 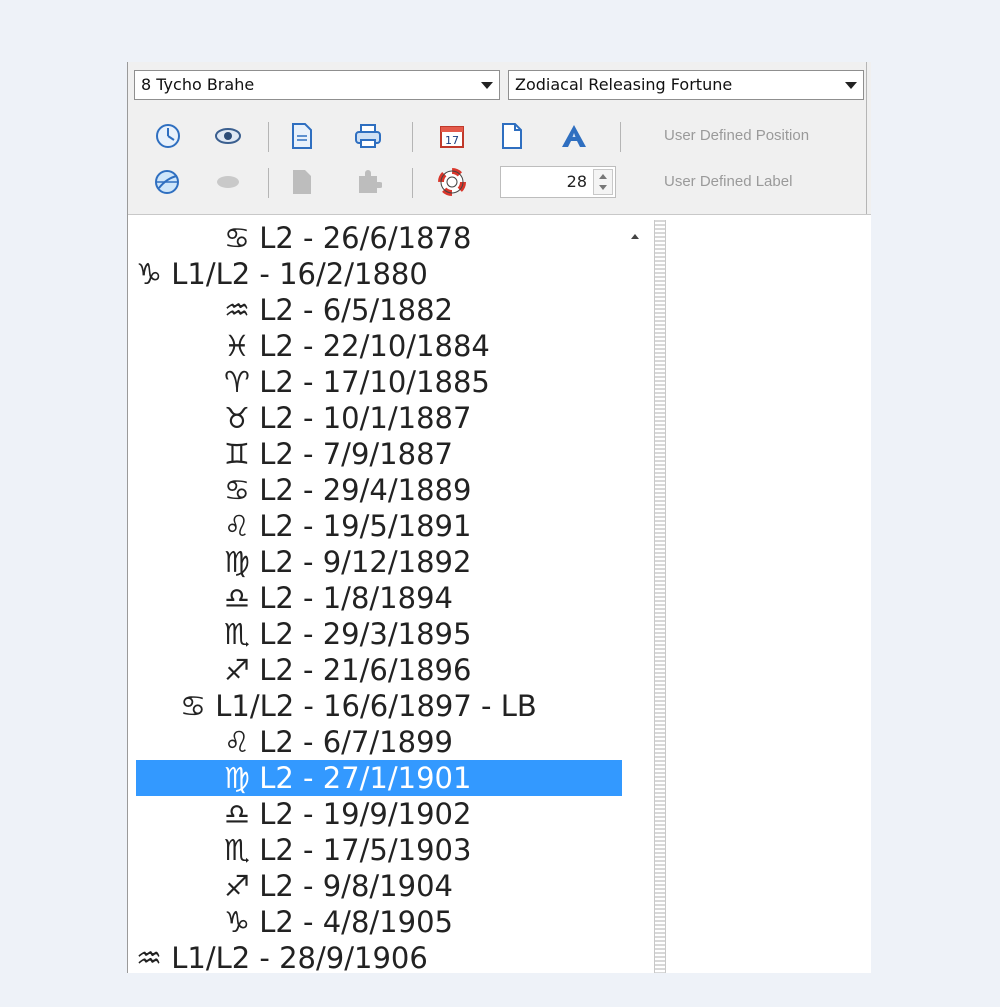 What do you see at coordinates (635, 596) in the screenshot?
I see `vertical-scrollbar` at bounding box center [635, 596].